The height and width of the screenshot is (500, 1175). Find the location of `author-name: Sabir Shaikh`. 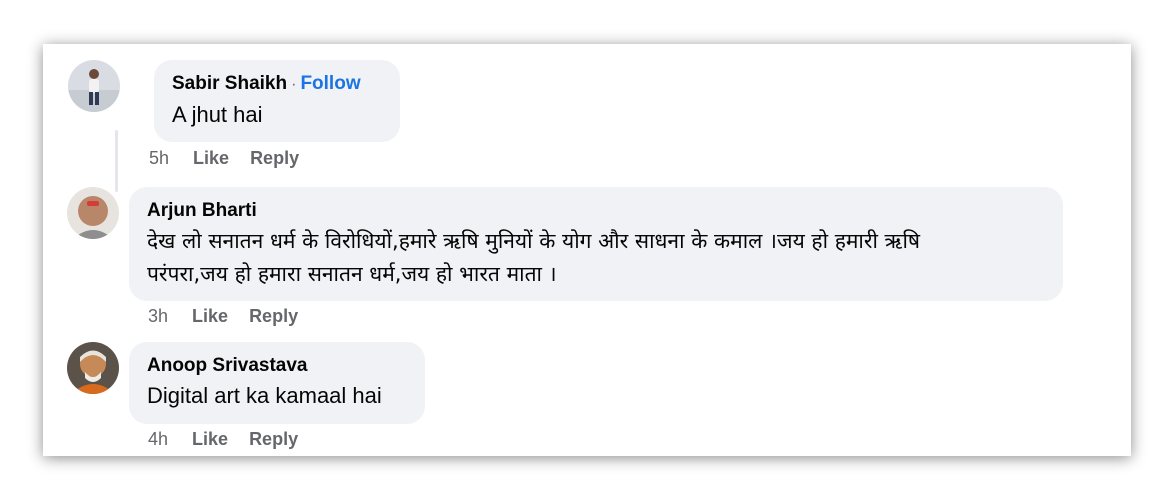

author-name: Sabir Shaikh is located at coordinates (229, 83).